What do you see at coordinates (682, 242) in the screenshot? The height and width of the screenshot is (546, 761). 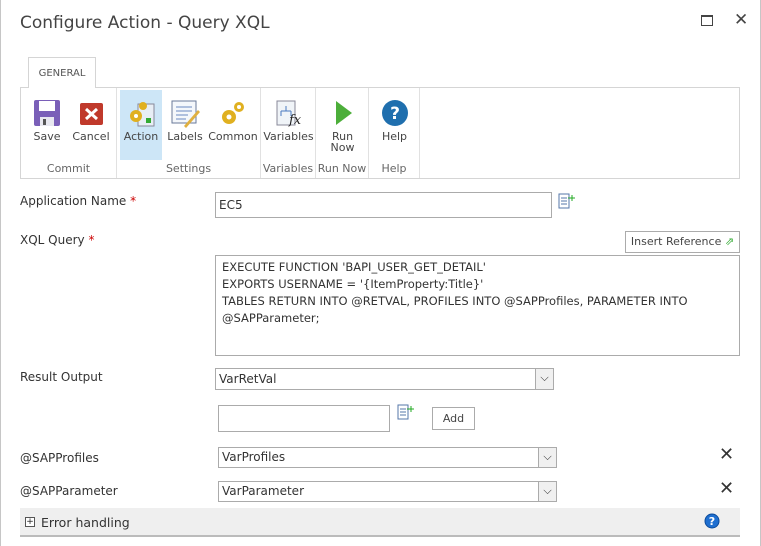 I see `insert-reference-button: Insert Reference ⇗` at bounding box center [682, 242].